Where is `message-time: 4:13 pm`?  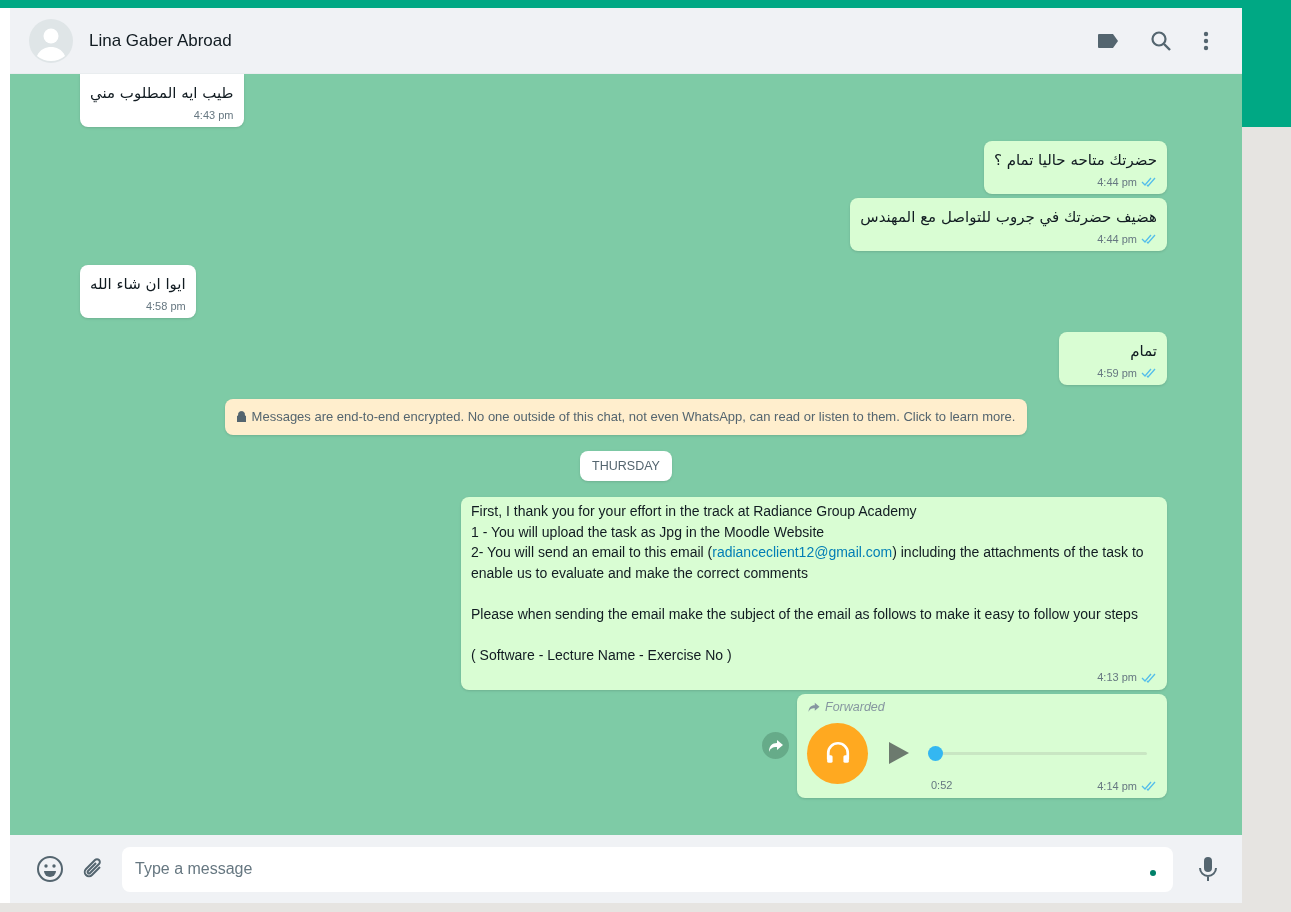 message-time: 4:13 pm is located at coordinates (1117, 678).